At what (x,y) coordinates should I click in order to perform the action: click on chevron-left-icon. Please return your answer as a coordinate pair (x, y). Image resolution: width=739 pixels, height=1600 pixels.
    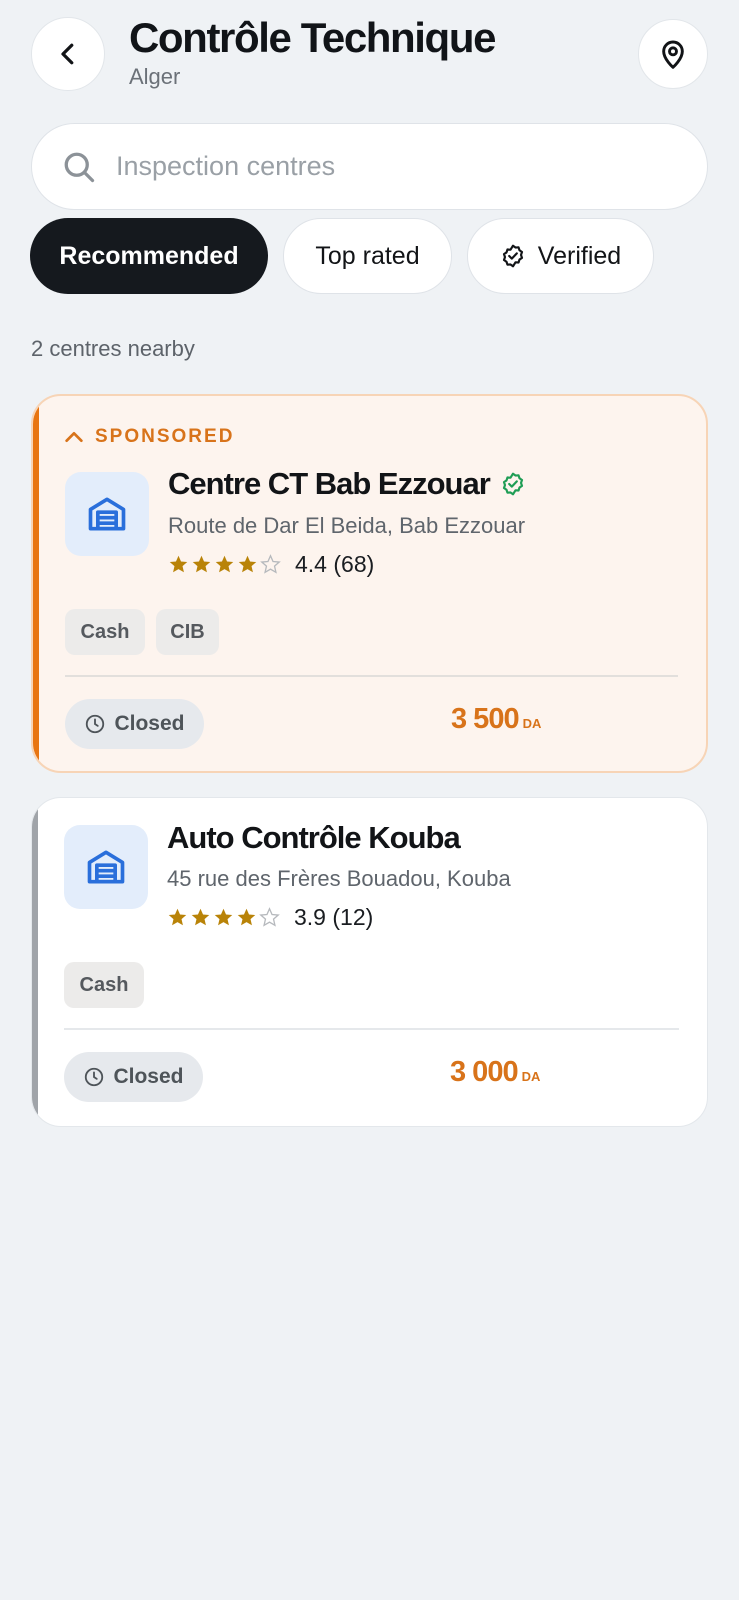
    Looking at the image, I should click on (67, 54).